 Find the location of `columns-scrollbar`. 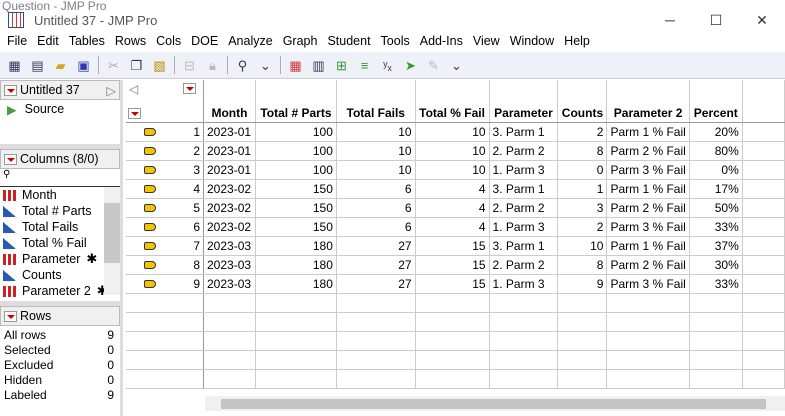

columns-scrollbar is located at coordinates (112, 241).